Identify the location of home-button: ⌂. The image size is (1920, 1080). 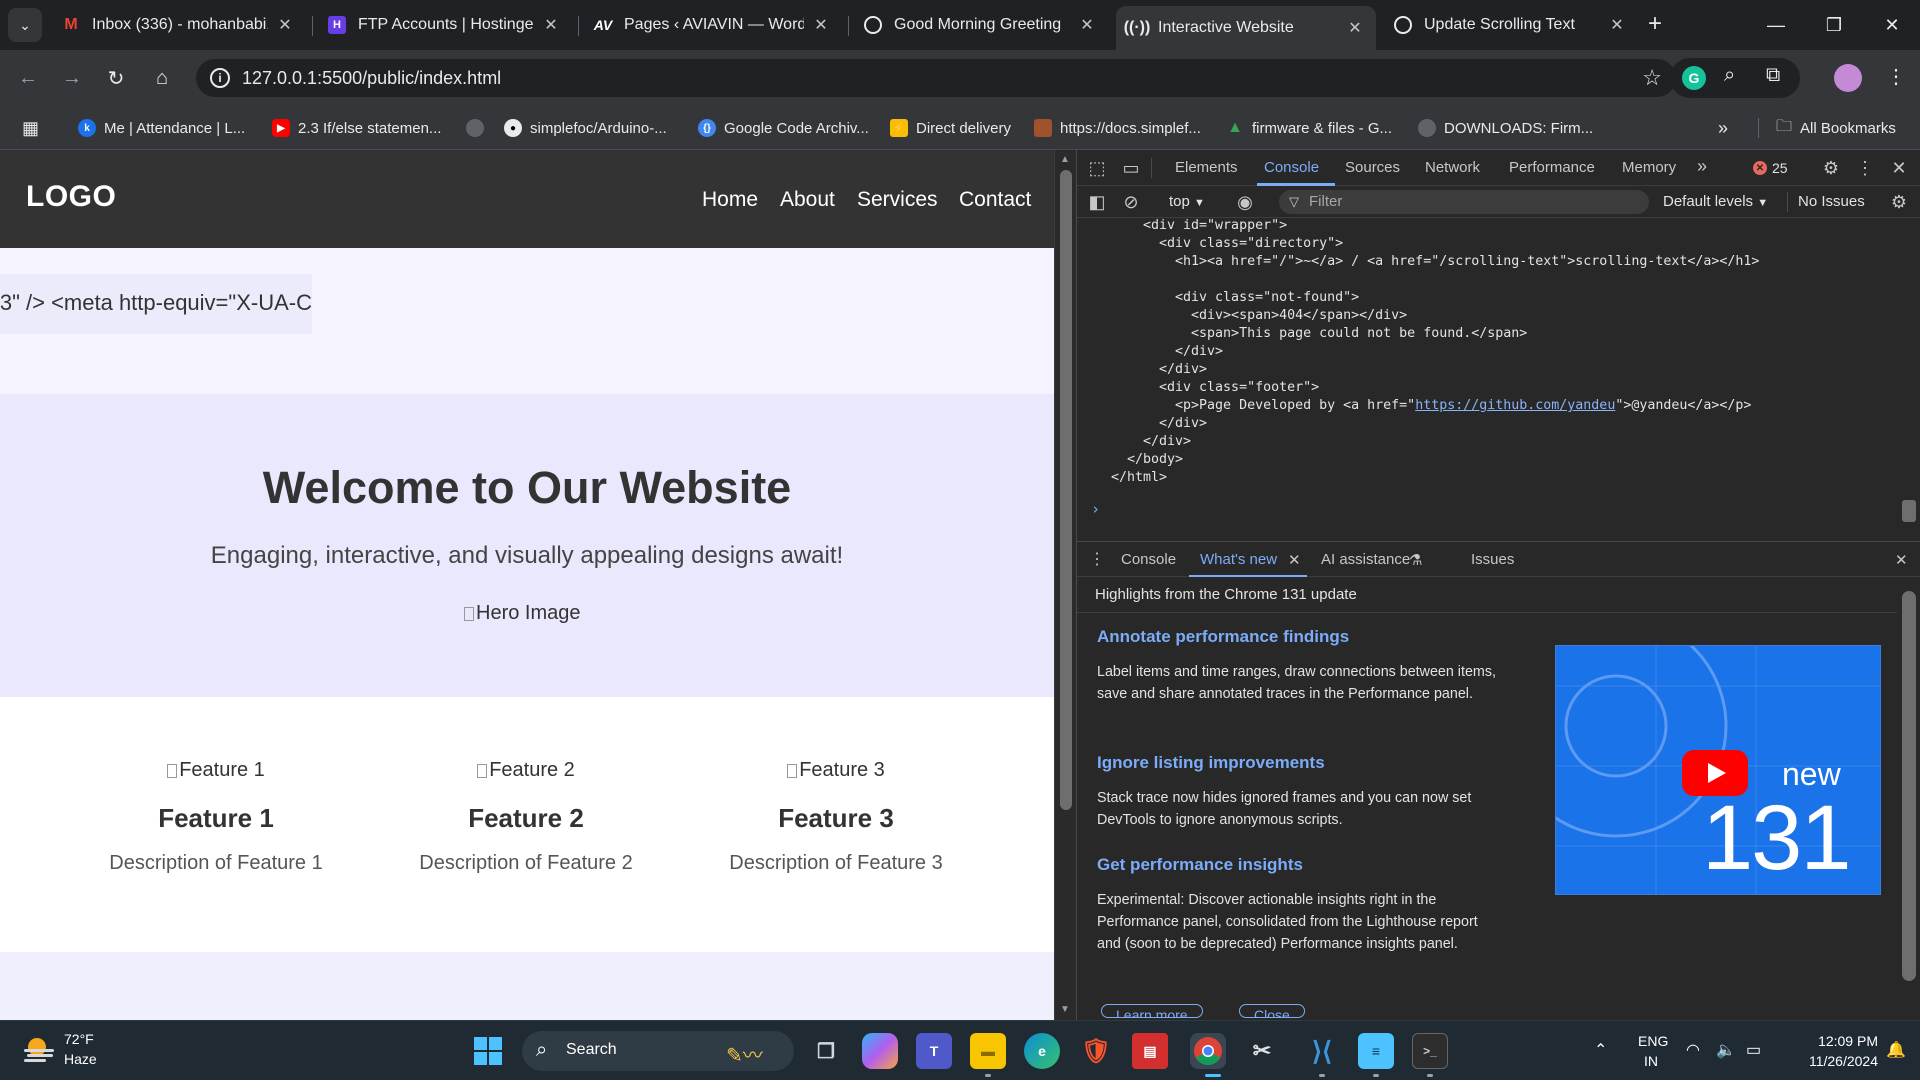
(162, 78).